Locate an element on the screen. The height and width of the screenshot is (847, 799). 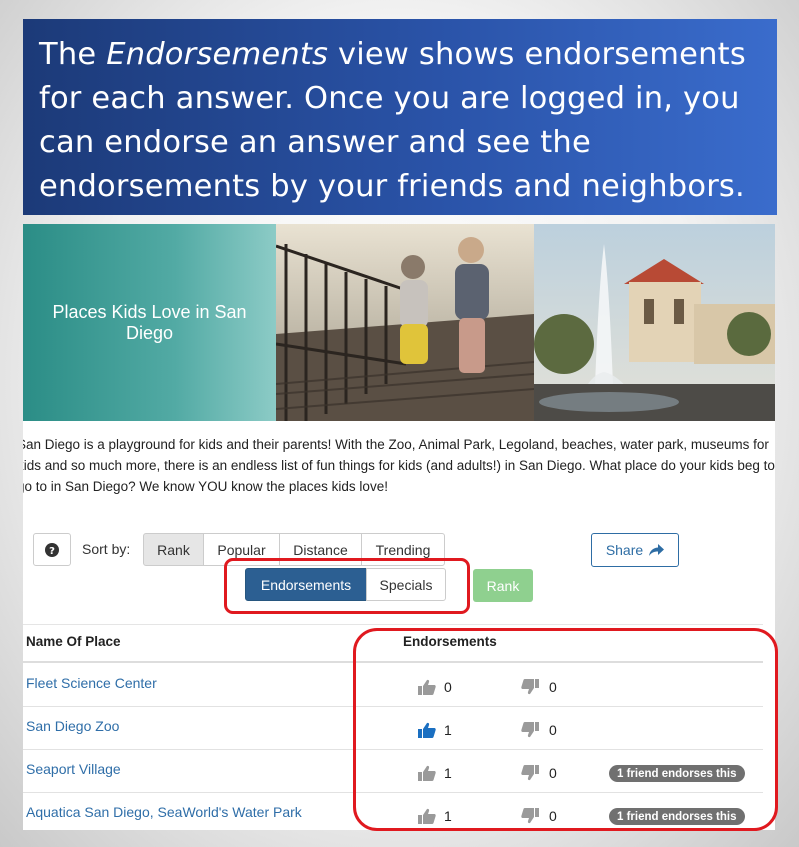
question-circle-icon: ? is located at coordinates (52, 549).